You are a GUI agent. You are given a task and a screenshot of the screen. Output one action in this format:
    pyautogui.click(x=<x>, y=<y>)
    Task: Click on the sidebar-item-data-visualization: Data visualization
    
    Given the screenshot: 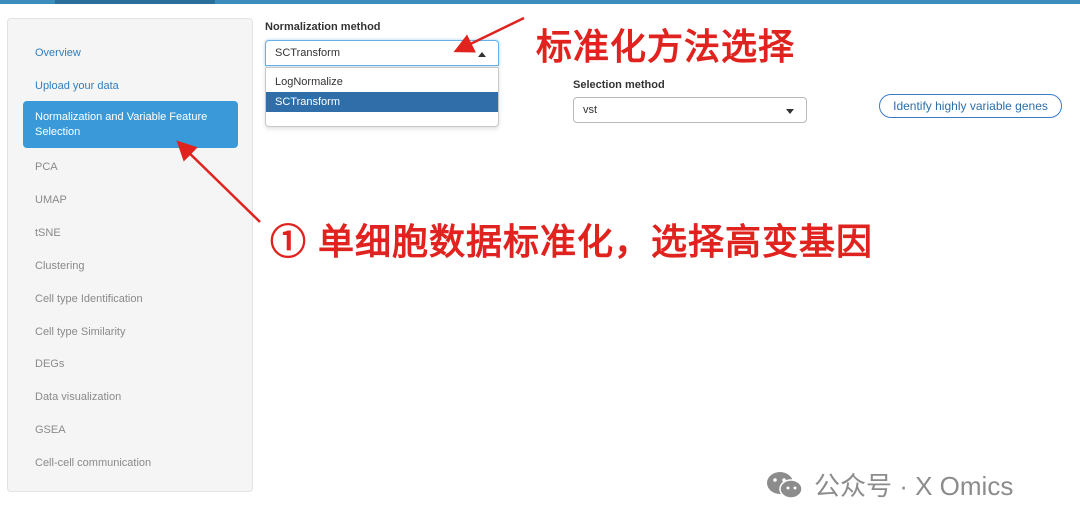 What is the action you would take?
    pyautogui.click(x=130, y=397)
    